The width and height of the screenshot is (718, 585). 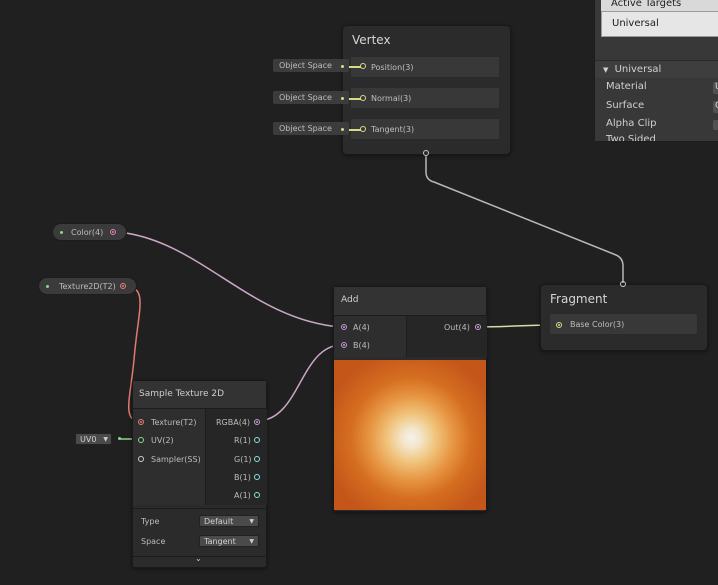 What do you see at coordinates (311, 65) in the screenshot?
I see `position-space-field: Object Space` at bounding box center [311, 65].